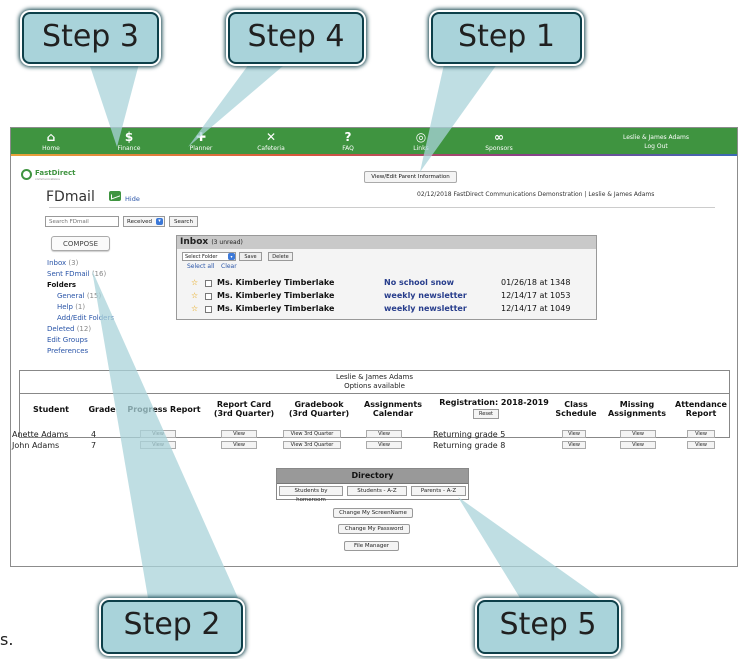 The image size is (744, 659). What do you see at coordinates (506, 38) in the screenshot?
I see `step1-callout: Step 1` at bounding box center [506, 38].